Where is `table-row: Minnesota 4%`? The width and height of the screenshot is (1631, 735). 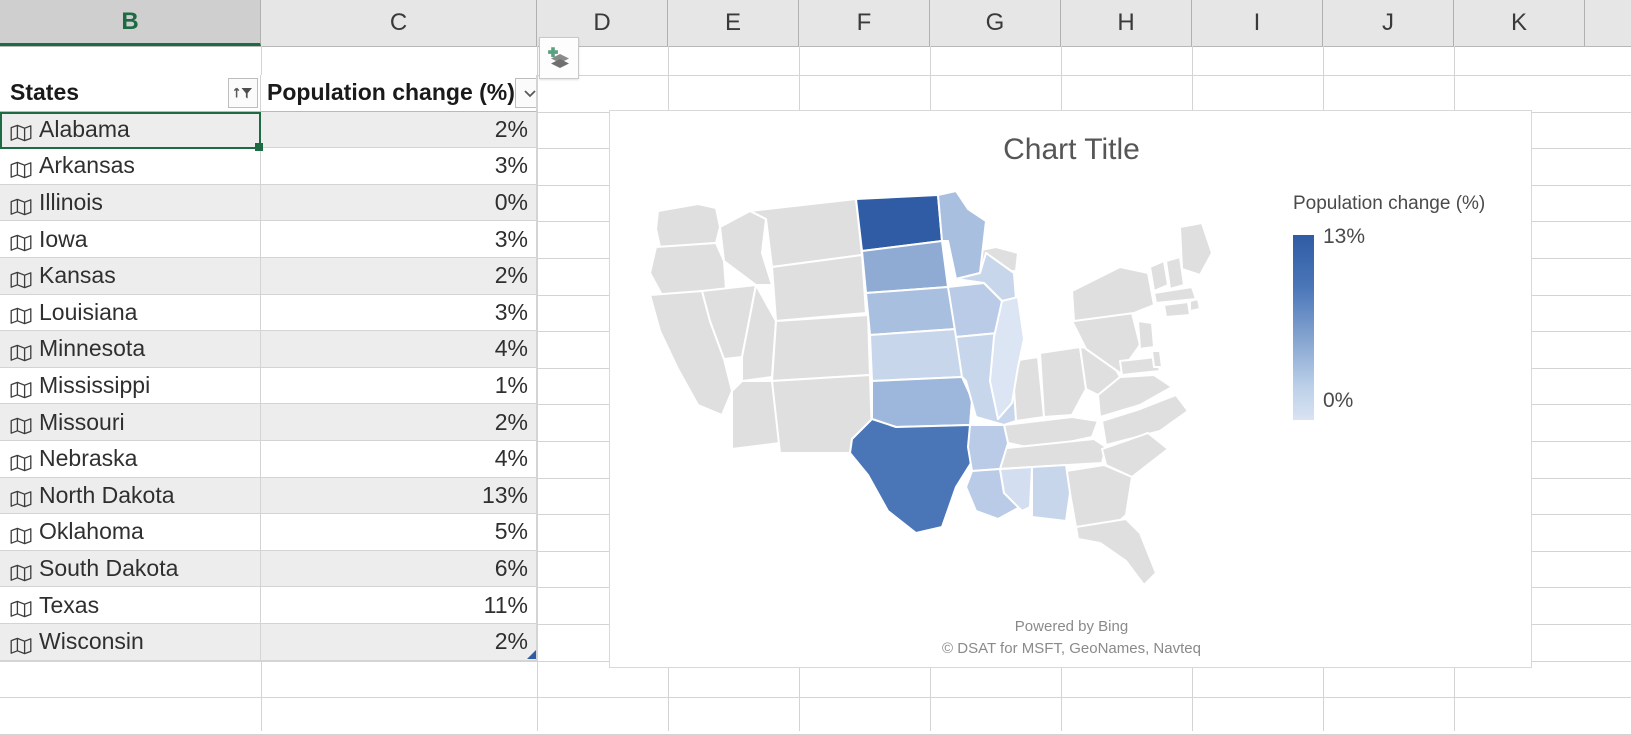 table-row: Minnesota 4% is located at coordinates (268, 349).